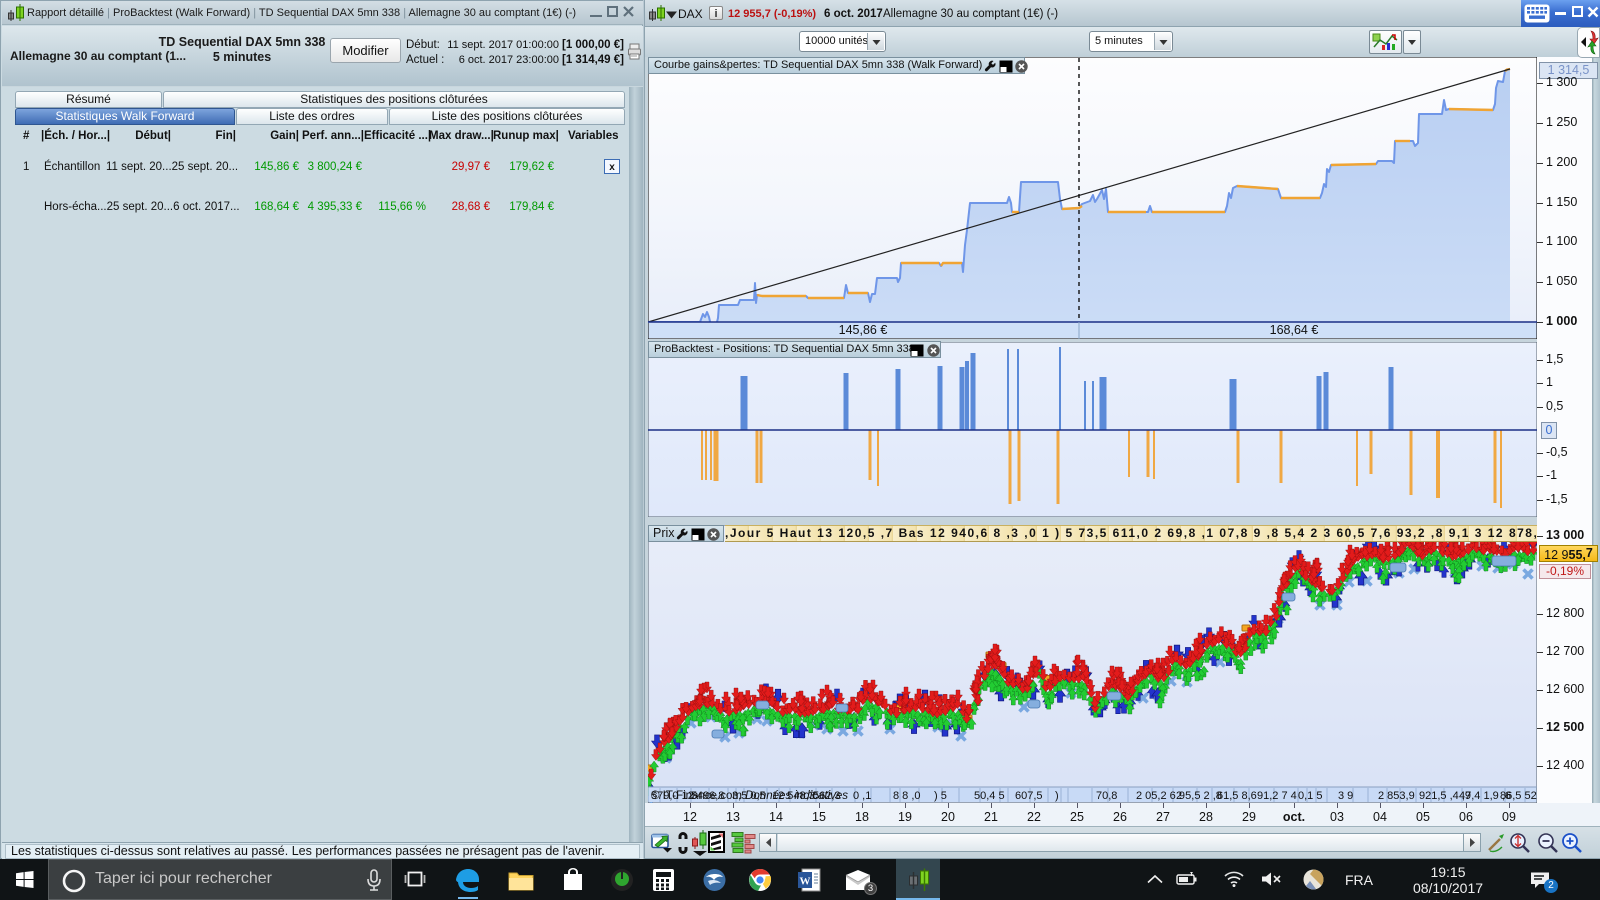 This screenshot has width=1600, height=900. Describe the element at coordinates (749, 796) in the screenshot. I see `svg-text:© IT-Finance.com Données indic: © IT-Finance.com Données indicatives` at that location.